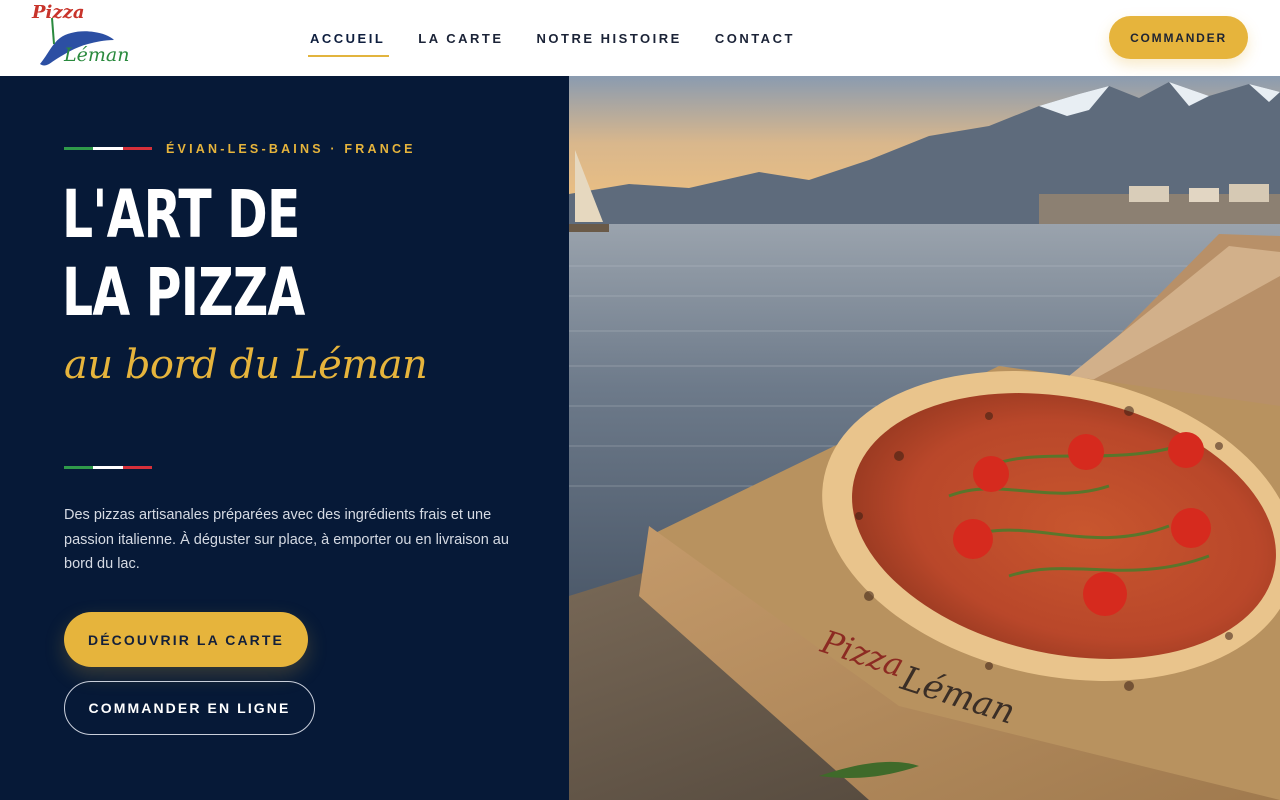  What do you see at coordinates (183, 292) in the screenshot?
I see `hero-title-line-2: LA PIZZA` at bounding box center [183, 292].